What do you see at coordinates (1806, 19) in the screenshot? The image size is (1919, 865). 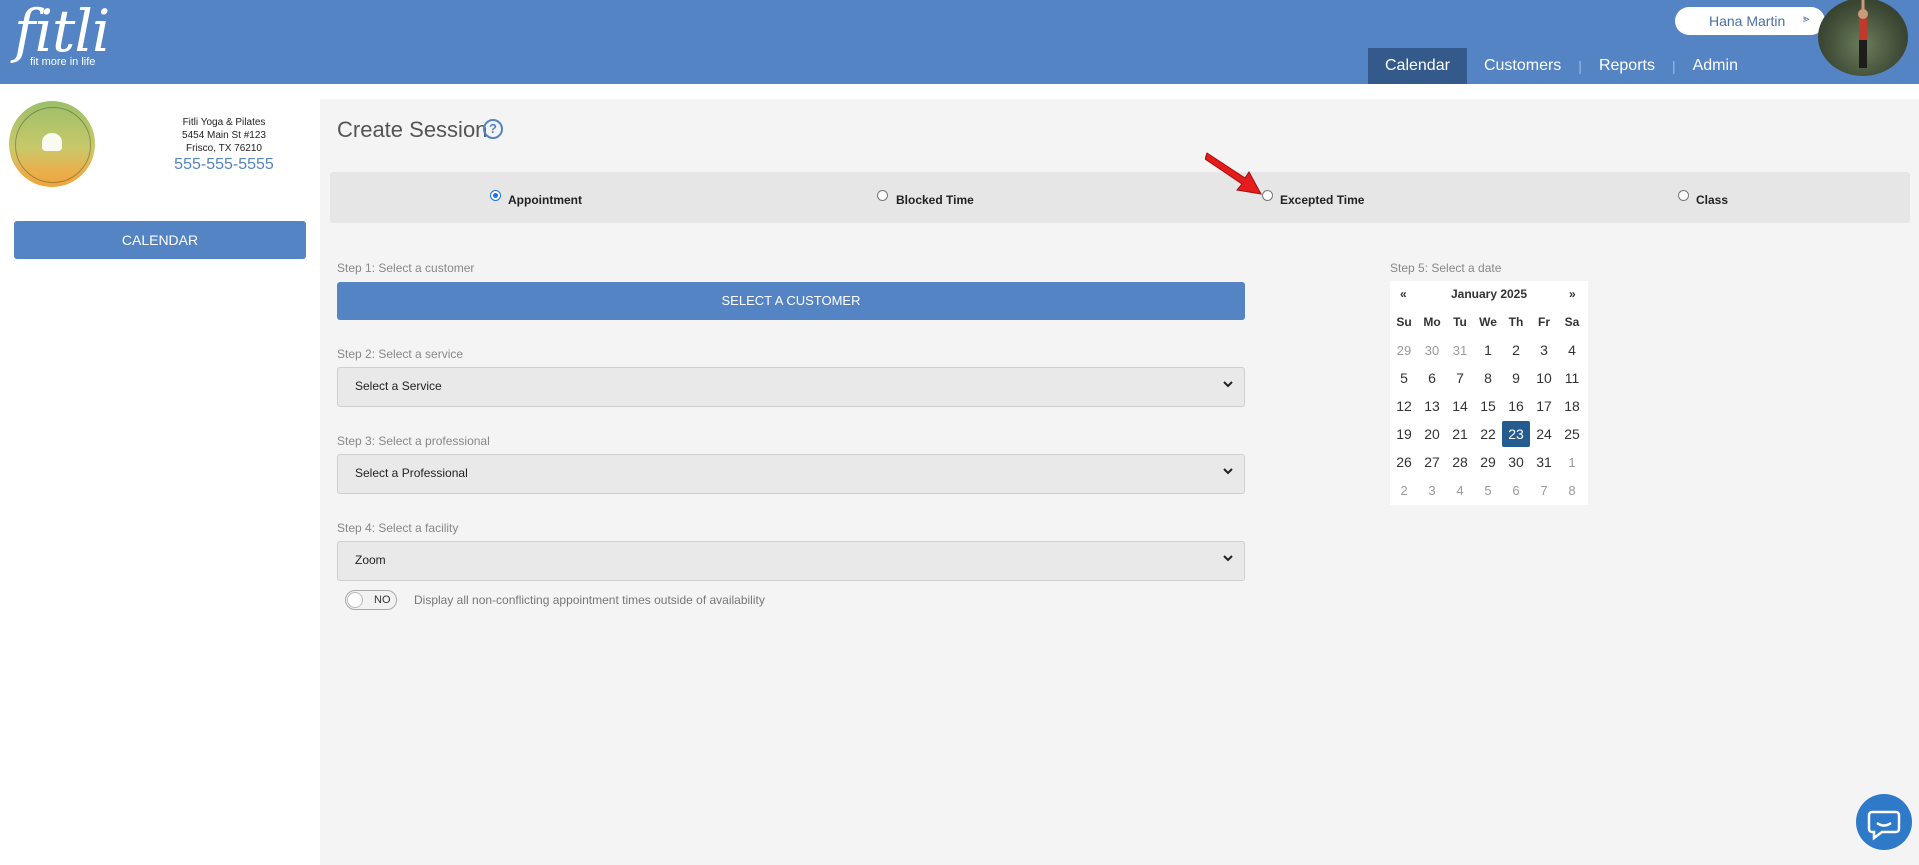 I see `chevron-down-icon: ⪢` at bounding box center [1806, 19].